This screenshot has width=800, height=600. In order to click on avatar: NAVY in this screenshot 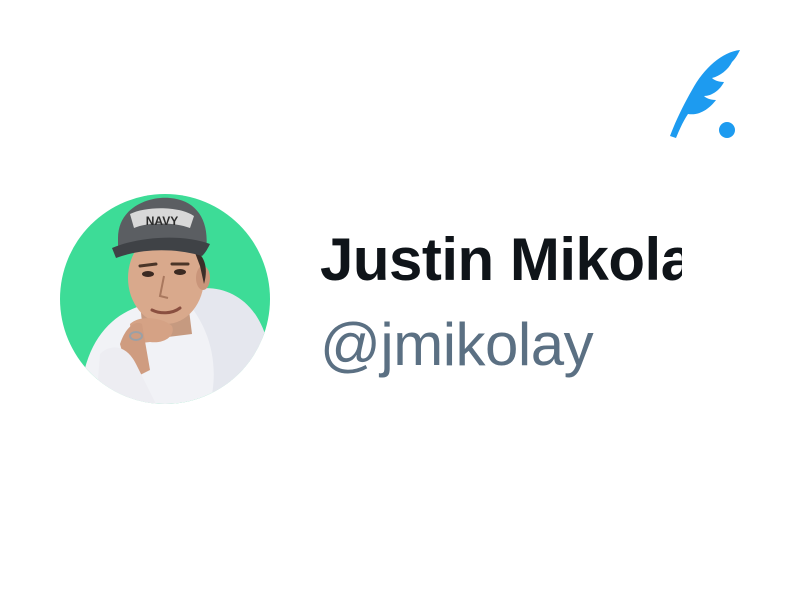, I will do `click(165, 299)`.